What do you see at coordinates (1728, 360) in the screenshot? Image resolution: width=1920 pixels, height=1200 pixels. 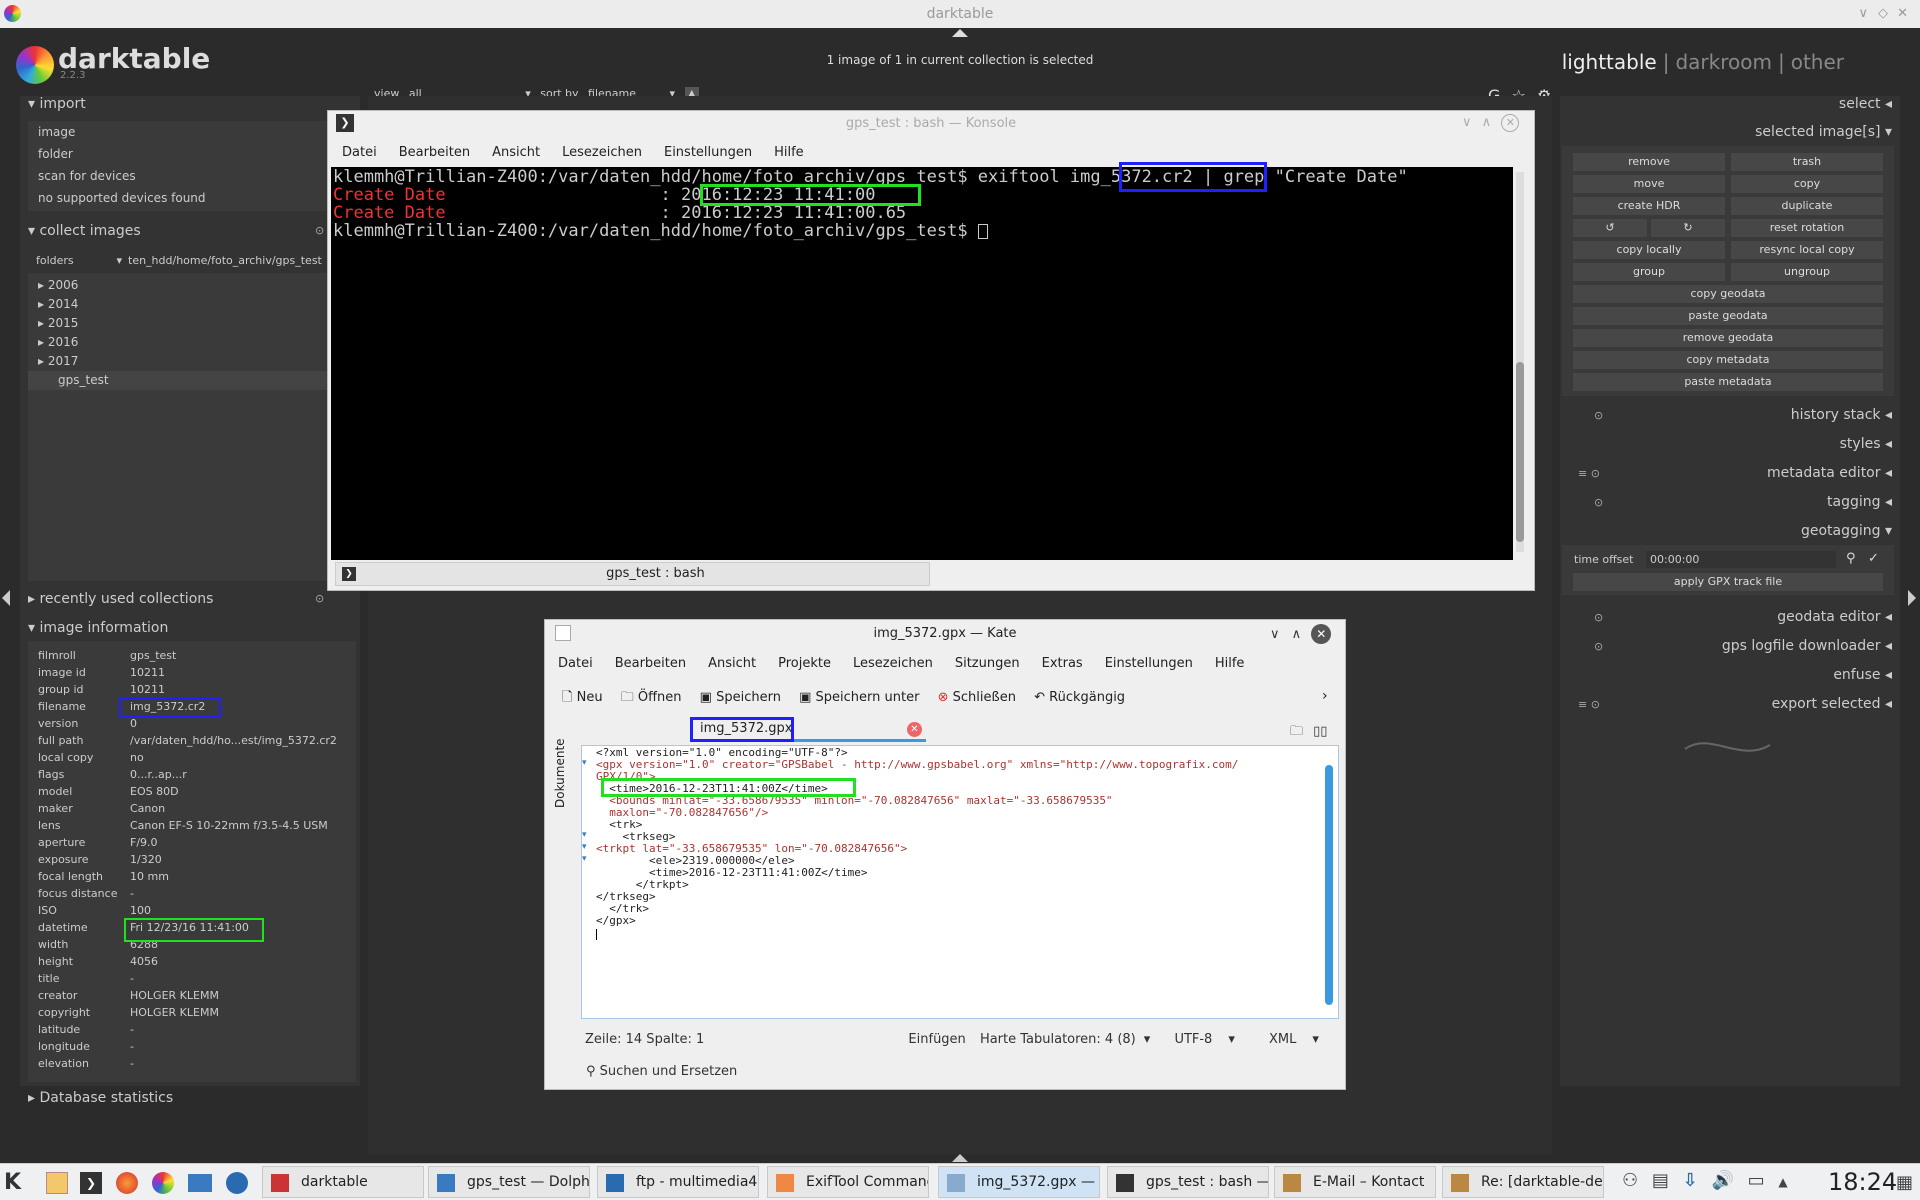 I see `copy-metadata-button: copy metadata` at bounding box center [1728, 360].